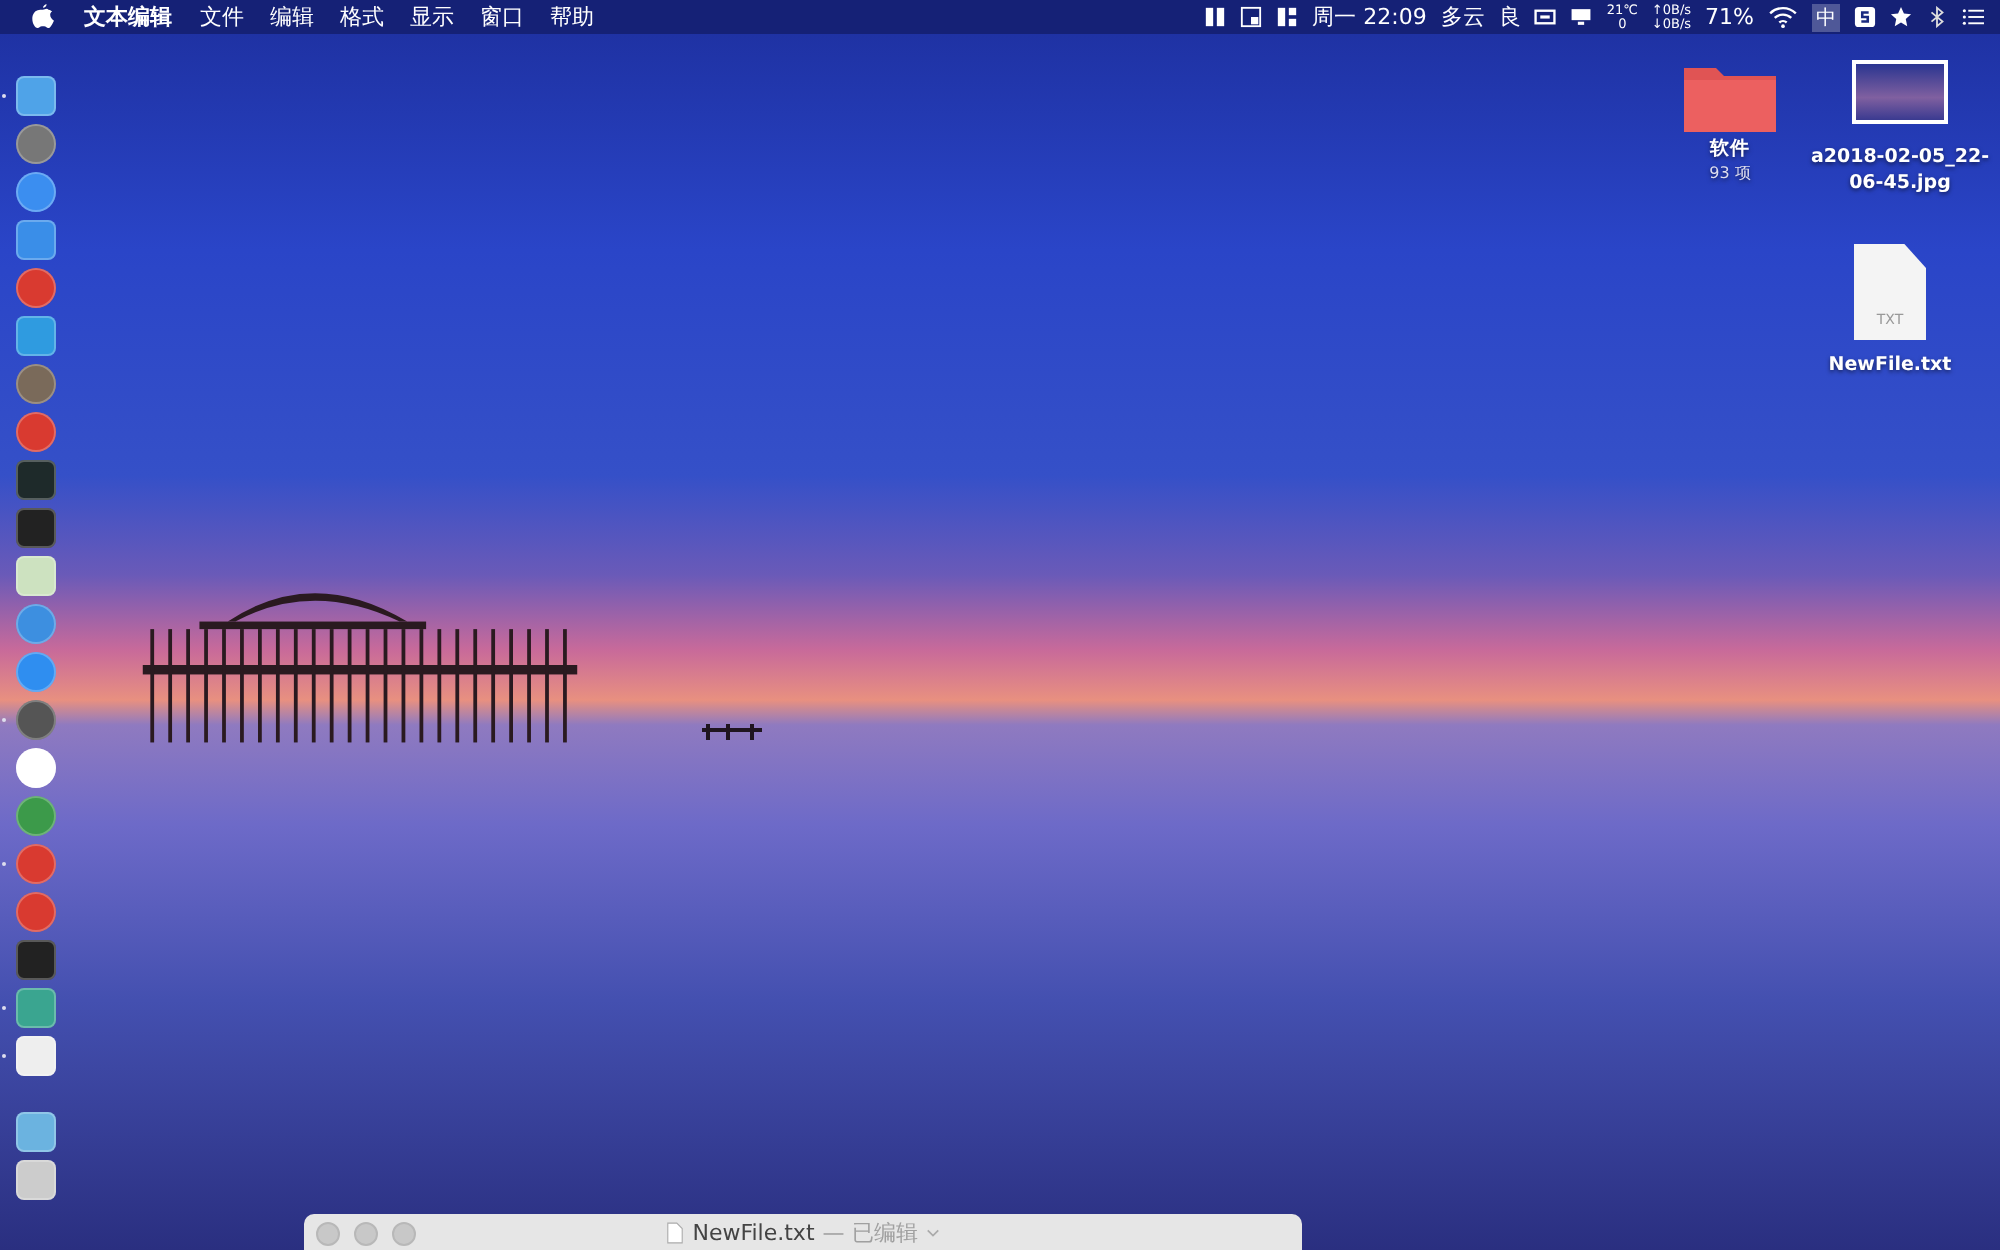  What do you see at coordinates (1729, 17) in the screenshot?
I see `battery-percent: 71%` at bounding box center [1729, 17].